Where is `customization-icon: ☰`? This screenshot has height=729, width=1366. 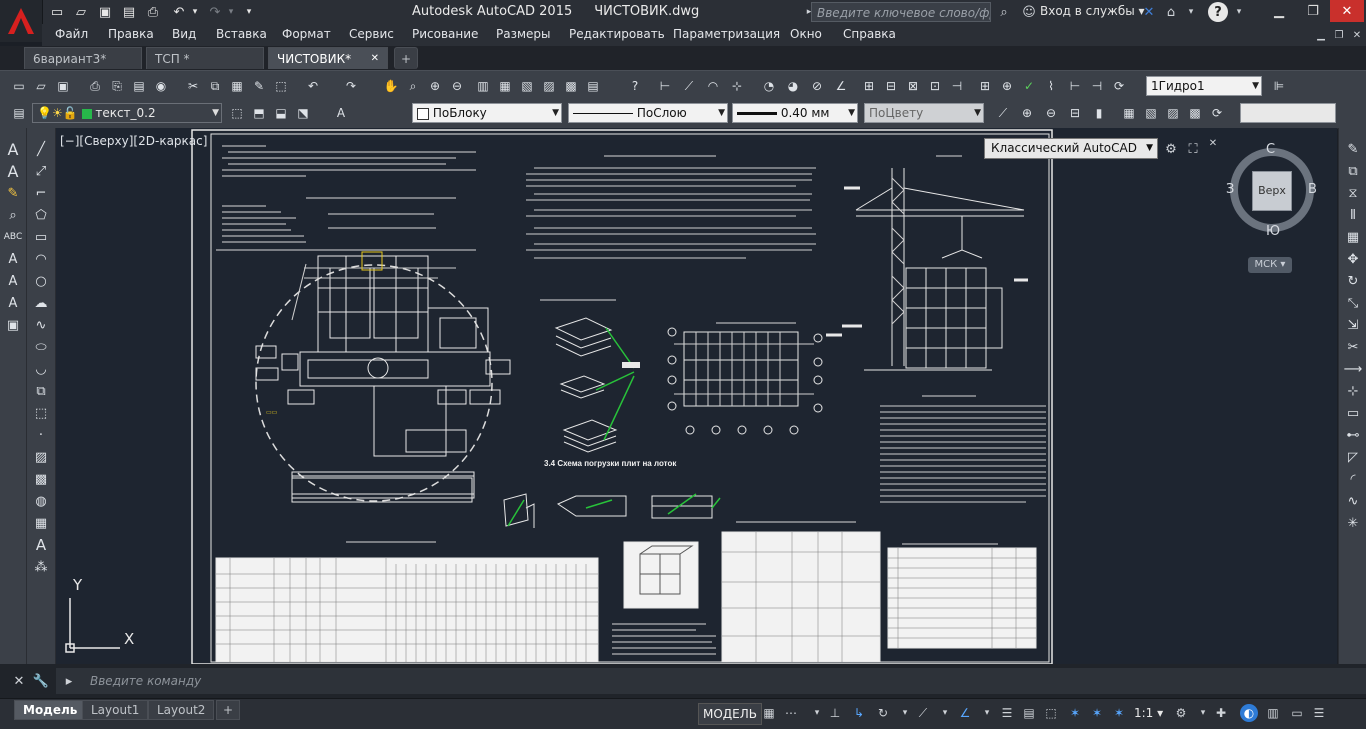
customization-icon: ☰ is located at coordinates (1319, 713).